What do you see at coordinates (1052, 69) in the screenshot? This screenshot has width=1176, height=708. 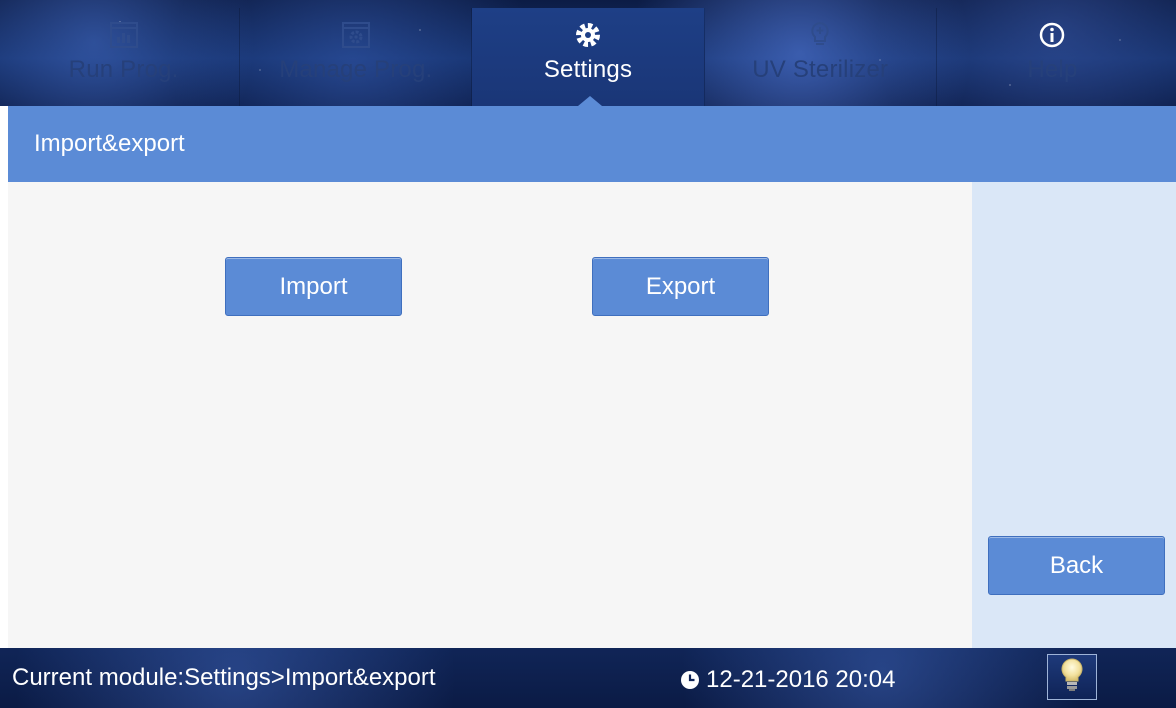 I see `tab-help-label: Help` at bounding box center [1052, 69].